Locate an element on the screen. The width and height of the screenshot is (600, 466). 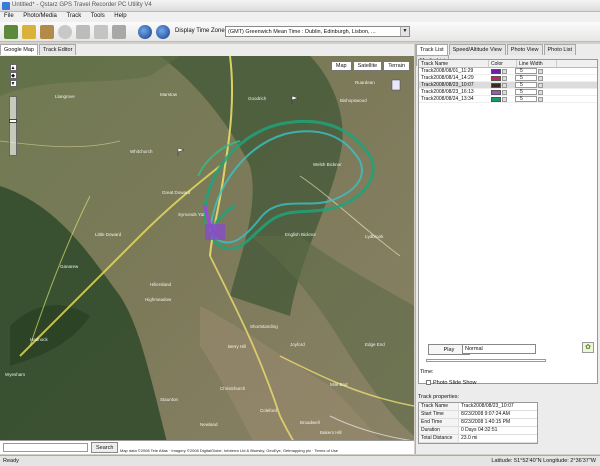
svg-text: Christchurch is located at coordinates (233, 388).